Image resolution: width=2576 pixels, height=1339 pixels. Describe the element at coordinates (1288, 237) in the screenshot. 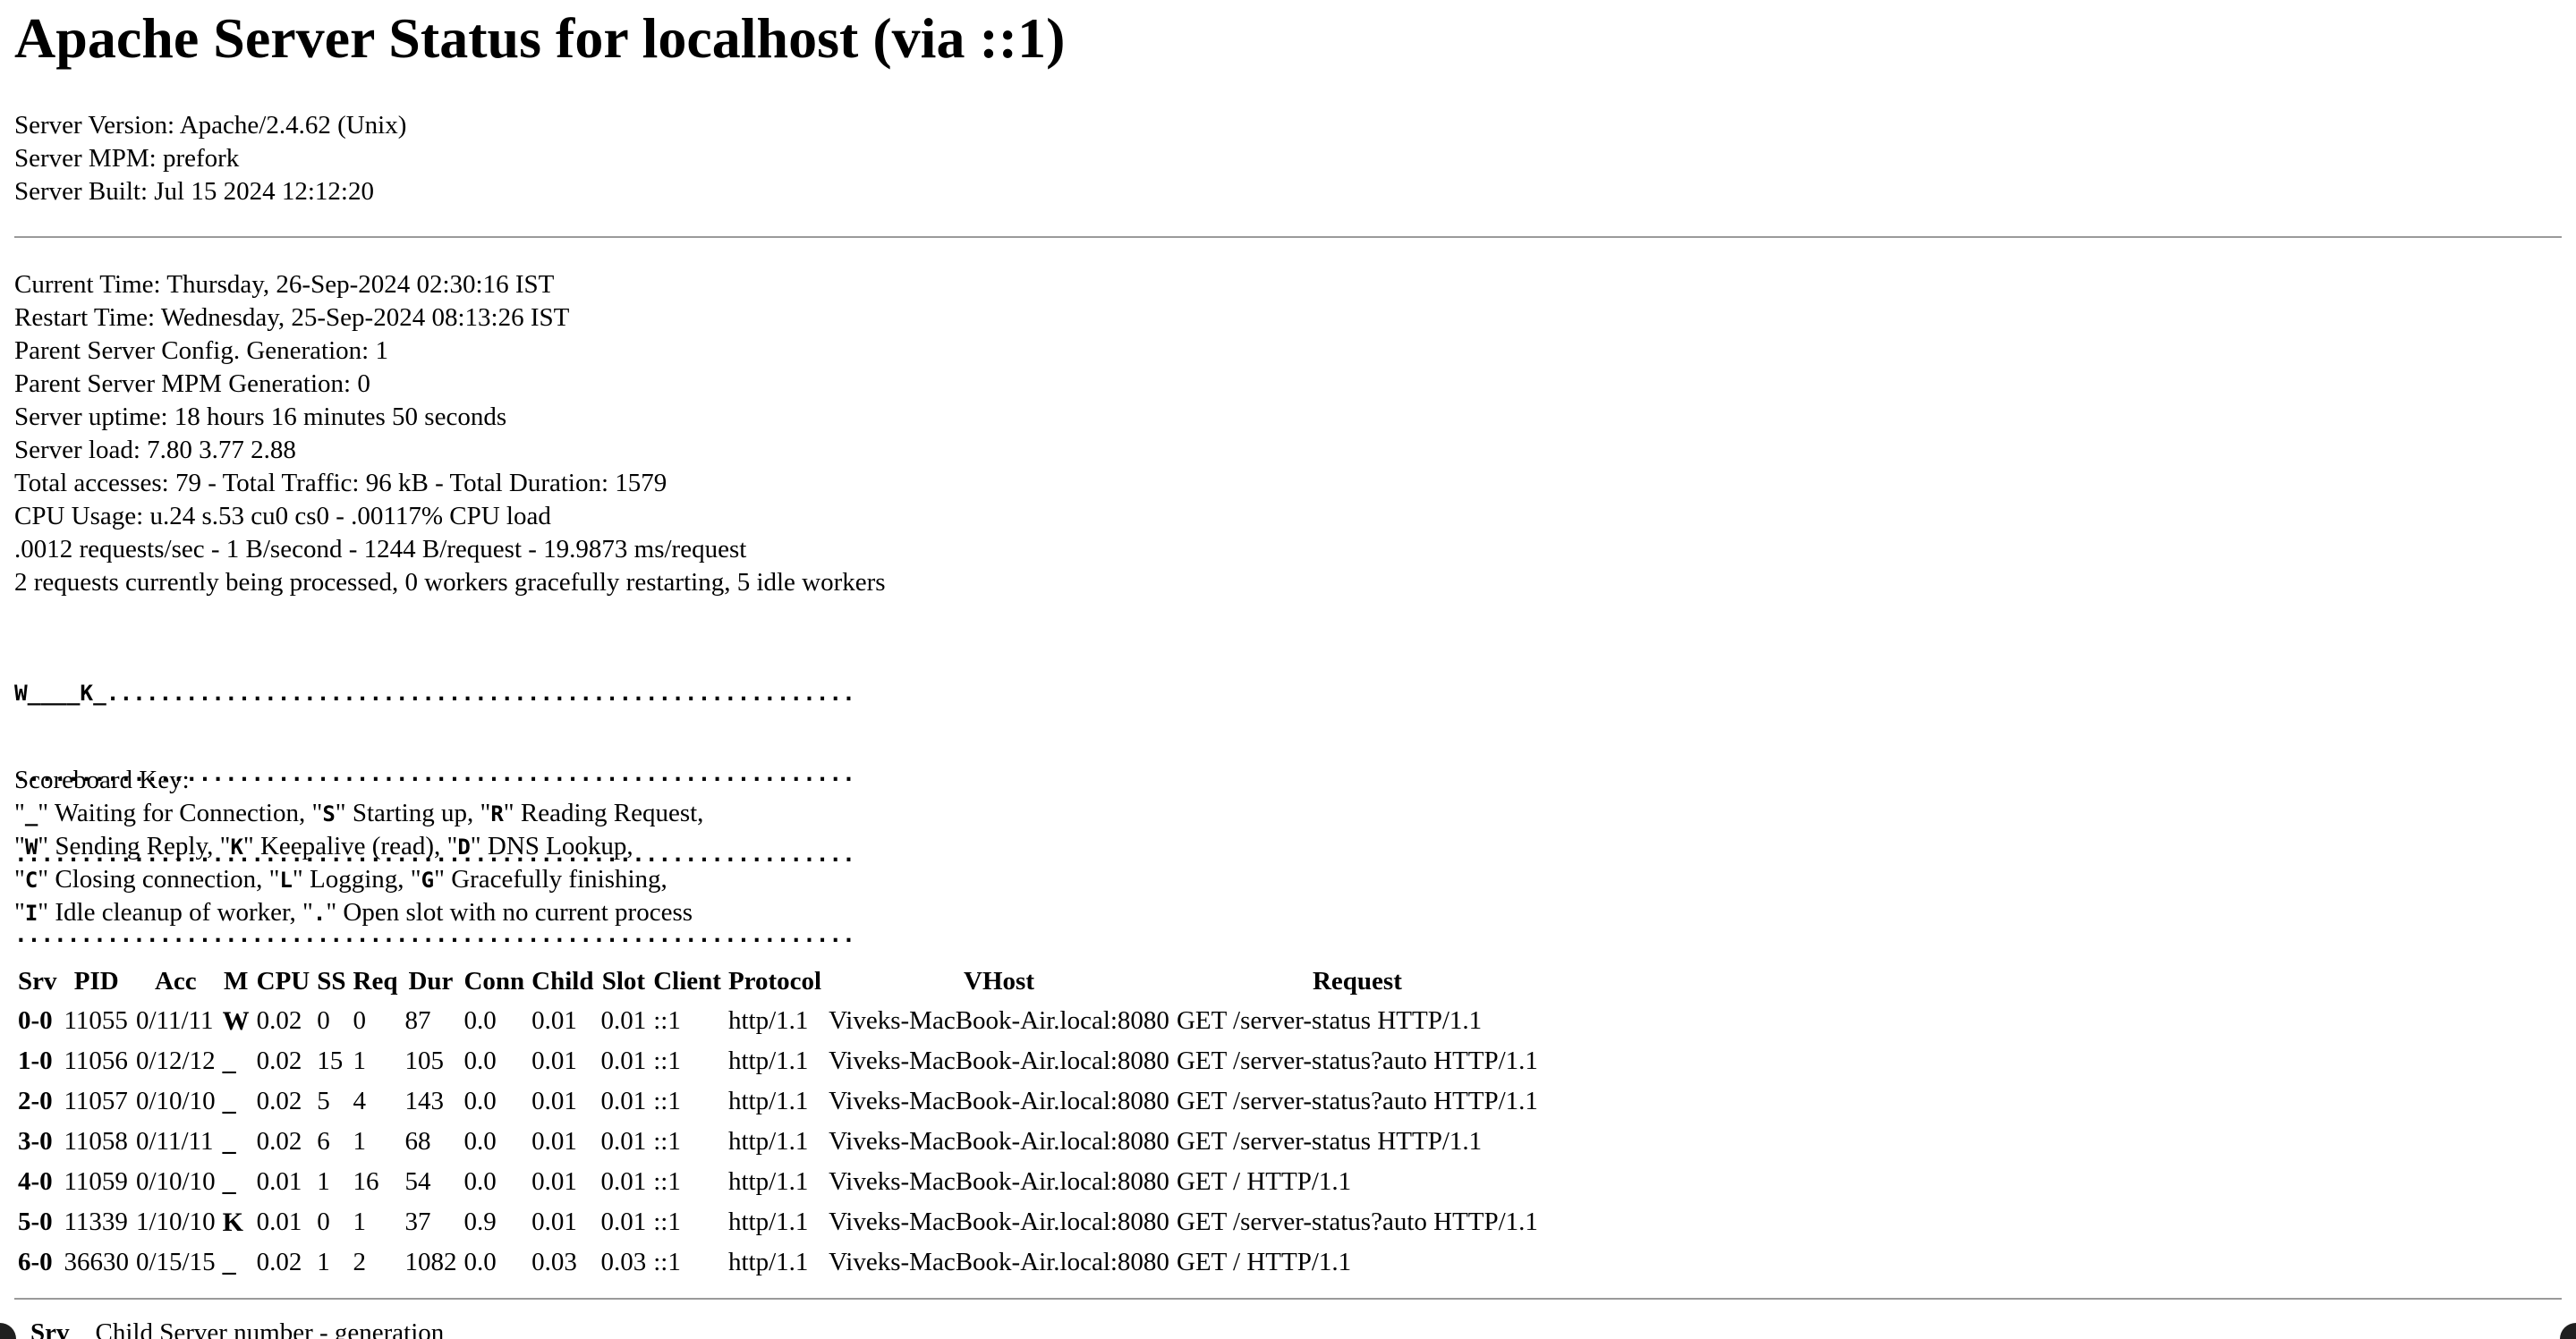

I see `divider` at that location.